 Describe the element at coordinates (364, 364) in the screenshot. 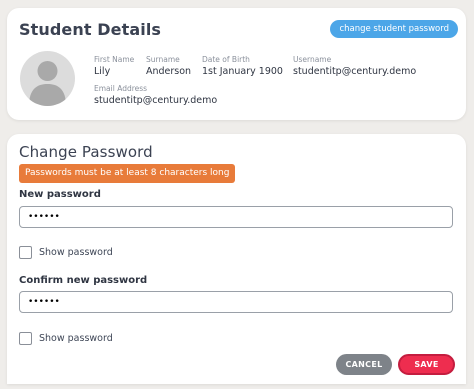

I see `cancel-button: CANCEL` at that location.